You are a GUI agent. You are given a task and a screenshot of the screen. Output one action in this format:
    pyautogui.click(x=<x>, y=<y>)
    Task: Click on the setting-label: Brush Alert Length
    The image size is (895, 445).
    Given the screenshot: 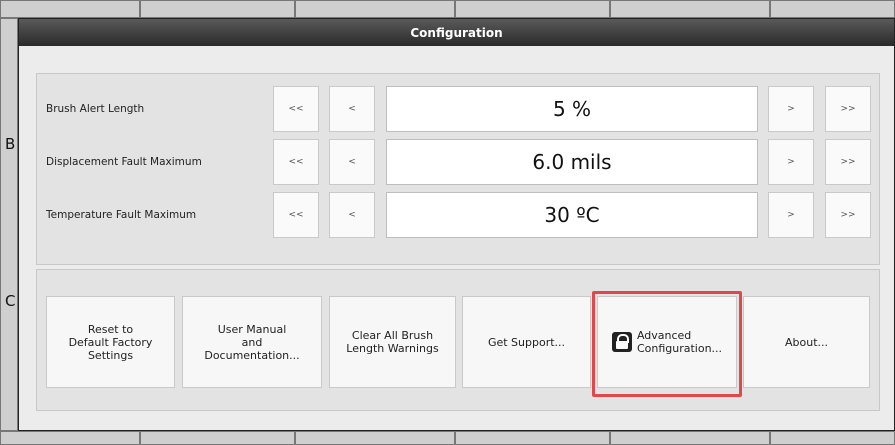 What is the action you would take?
    pyautogui.click(x=95, y=108)
    